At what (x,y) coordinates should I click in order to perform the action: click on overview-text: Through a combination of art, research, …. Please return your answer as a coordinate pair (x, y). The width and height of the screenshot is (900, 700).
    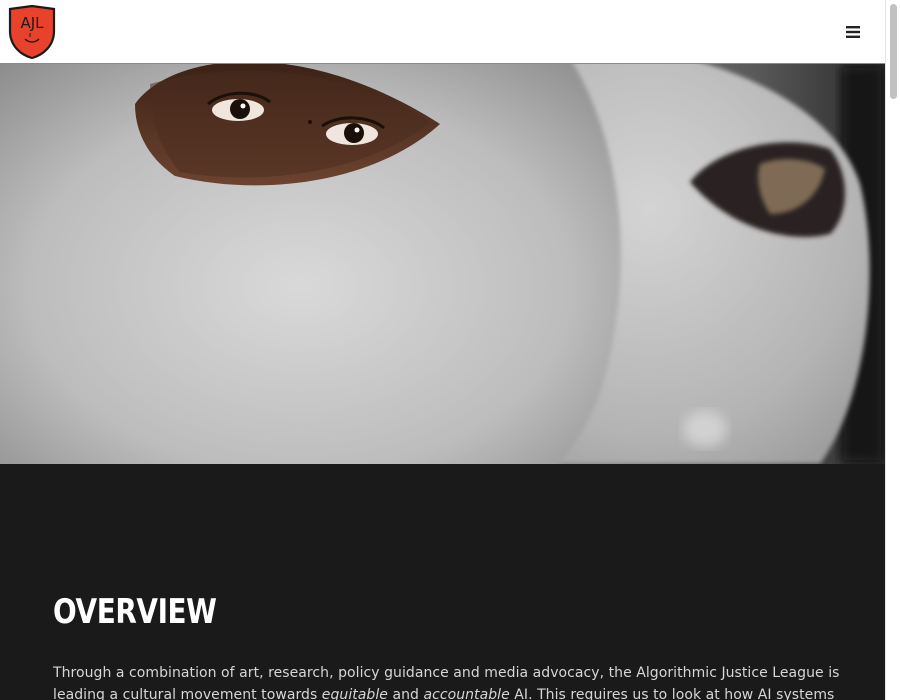
    Looking at the image, I should click on (448, 681).